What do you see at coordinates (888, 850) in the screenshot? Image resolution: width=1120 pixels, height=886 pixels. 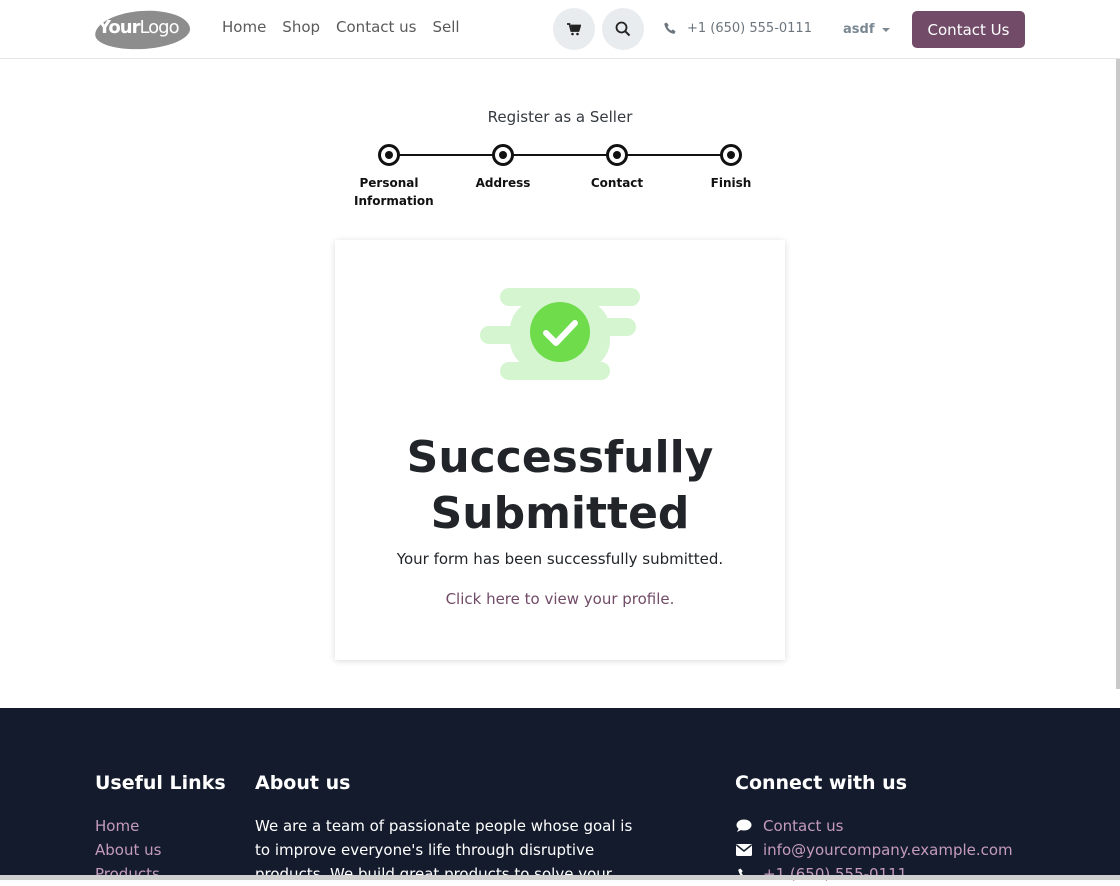 I see `connect-text: info@yourcompany.example.com` at bounding box center [888, 850].